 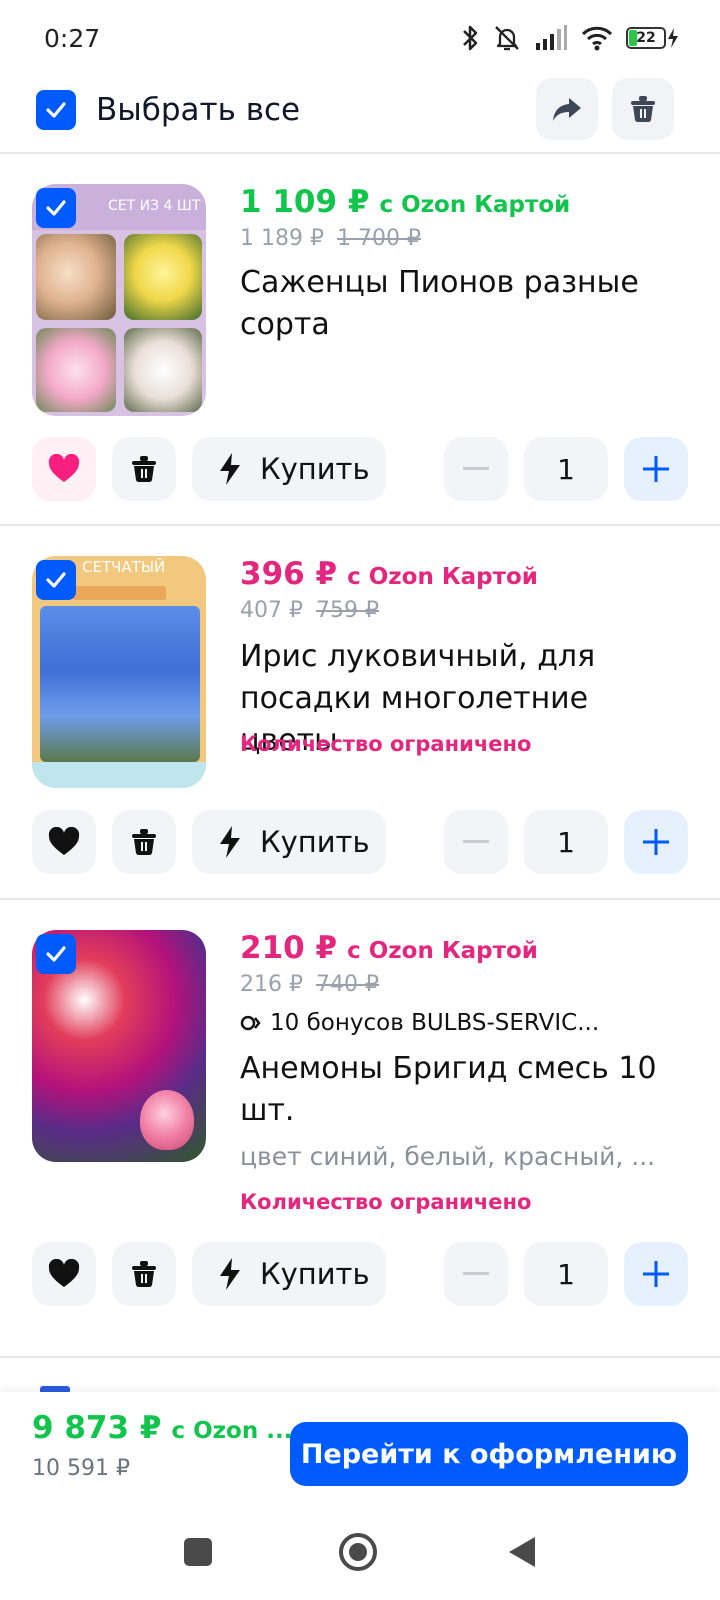 What do you see at coordinates (97, 1428) in the screenshot?
I see `total-price: 9 873 ₽` at bounding box center [97, 1428].